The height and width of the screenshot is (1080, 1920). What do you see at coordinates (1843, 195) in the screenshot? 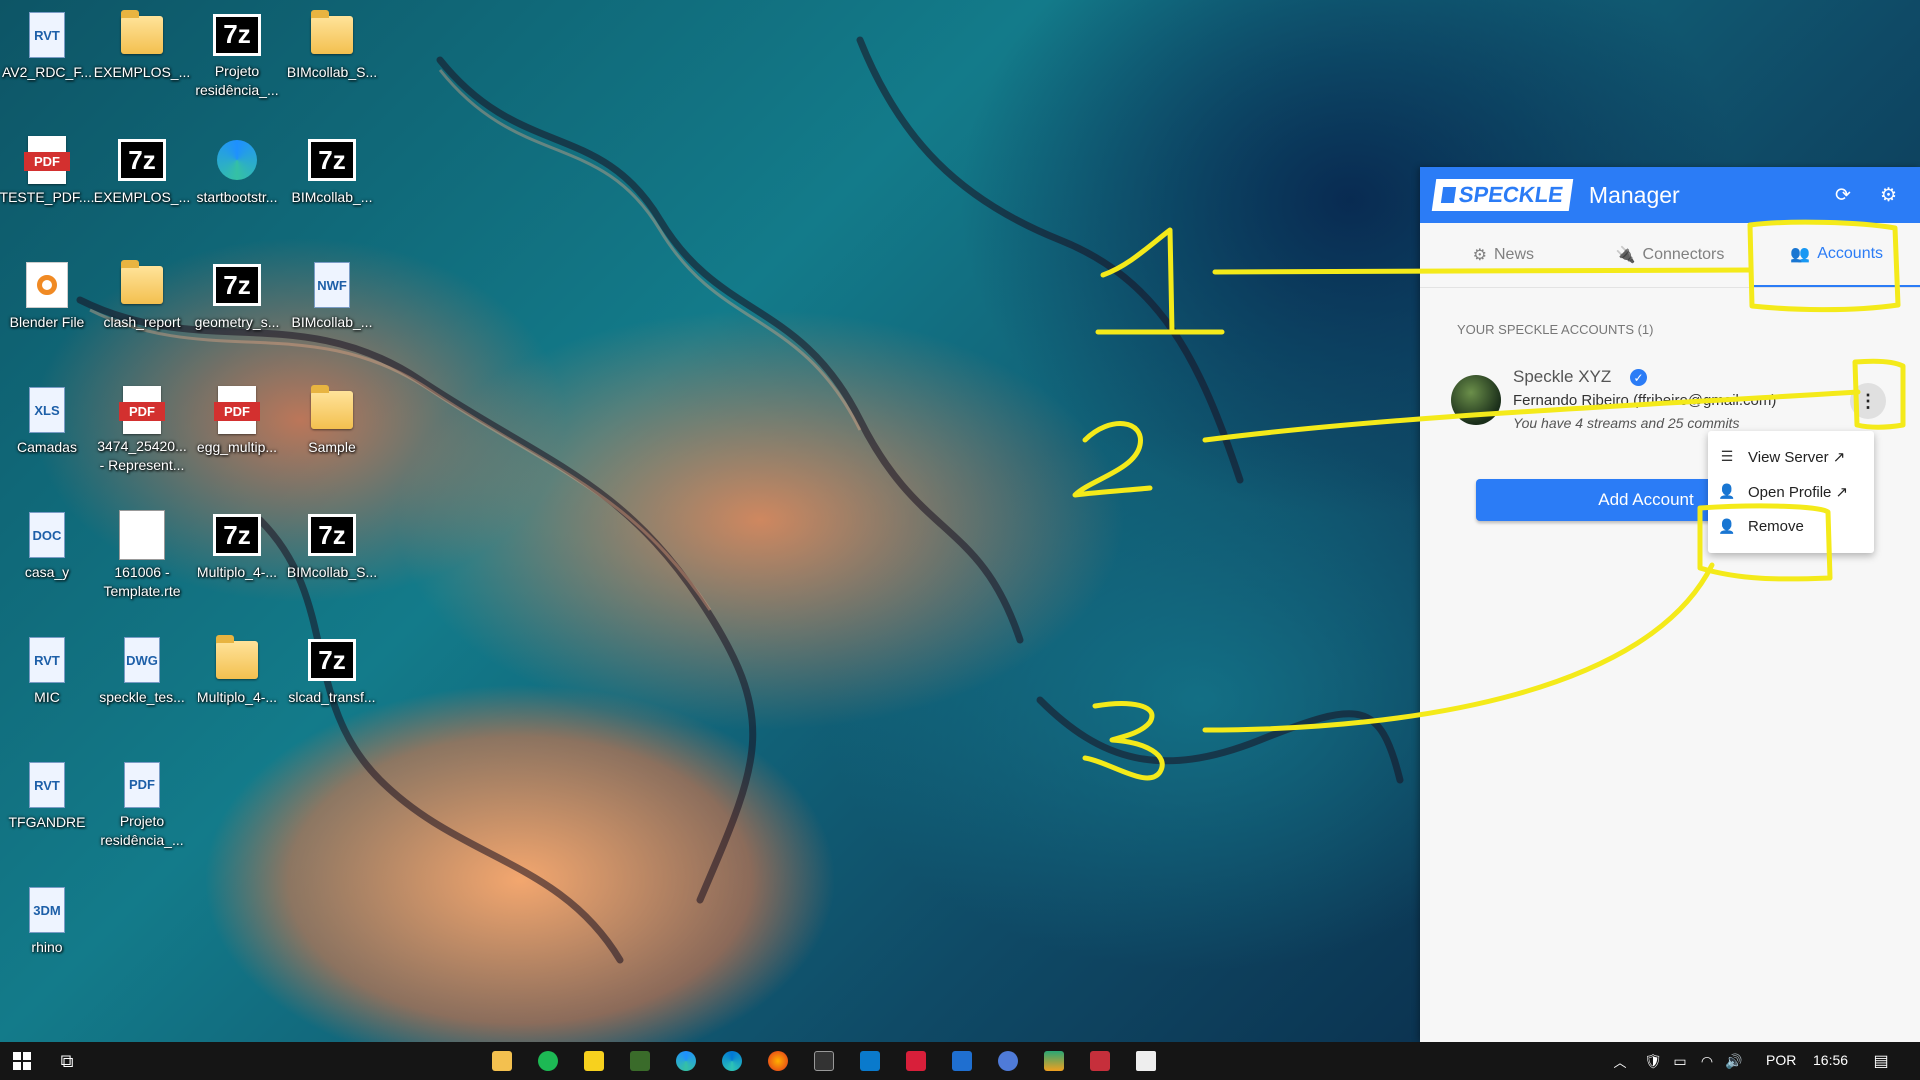
I see `refresh-icon: ⟳` at bounding box center [1843, 195].